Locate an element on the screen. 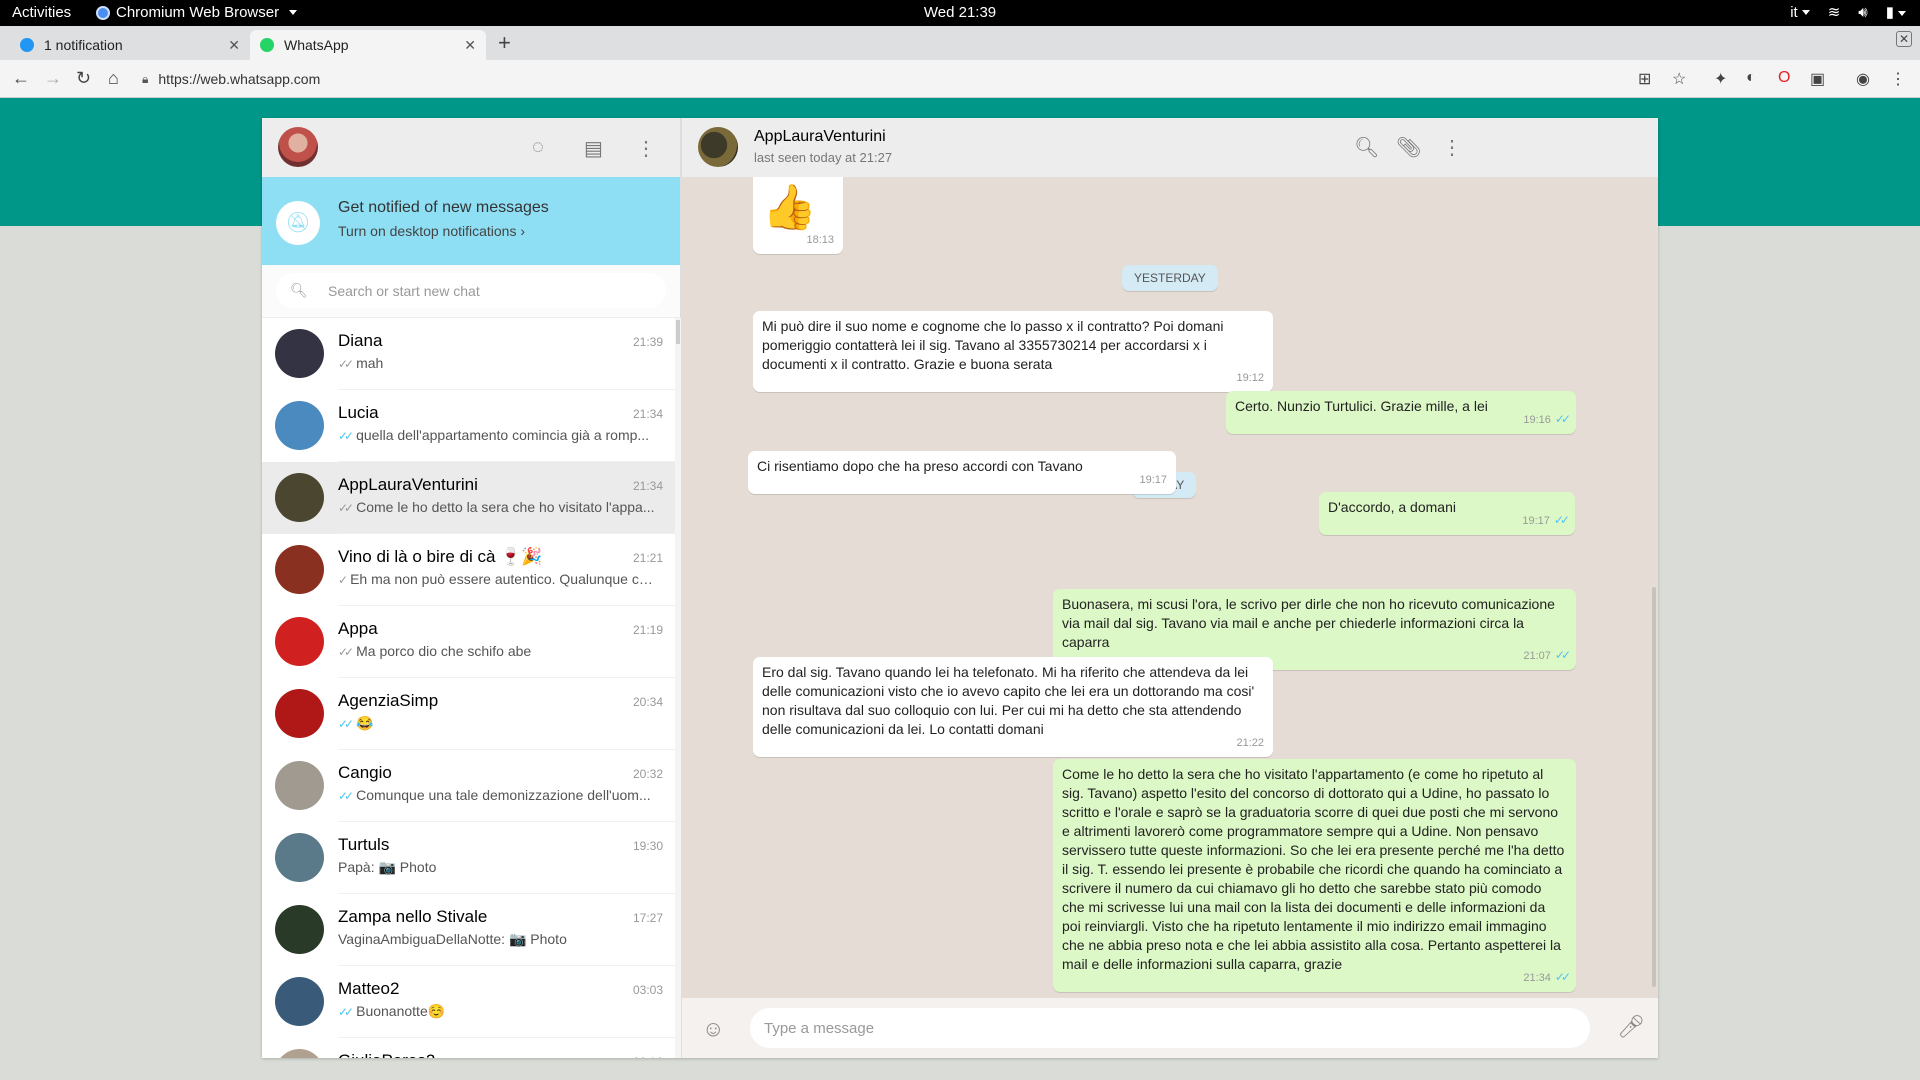  back-icon: ← is located at coordinates (21, 78).